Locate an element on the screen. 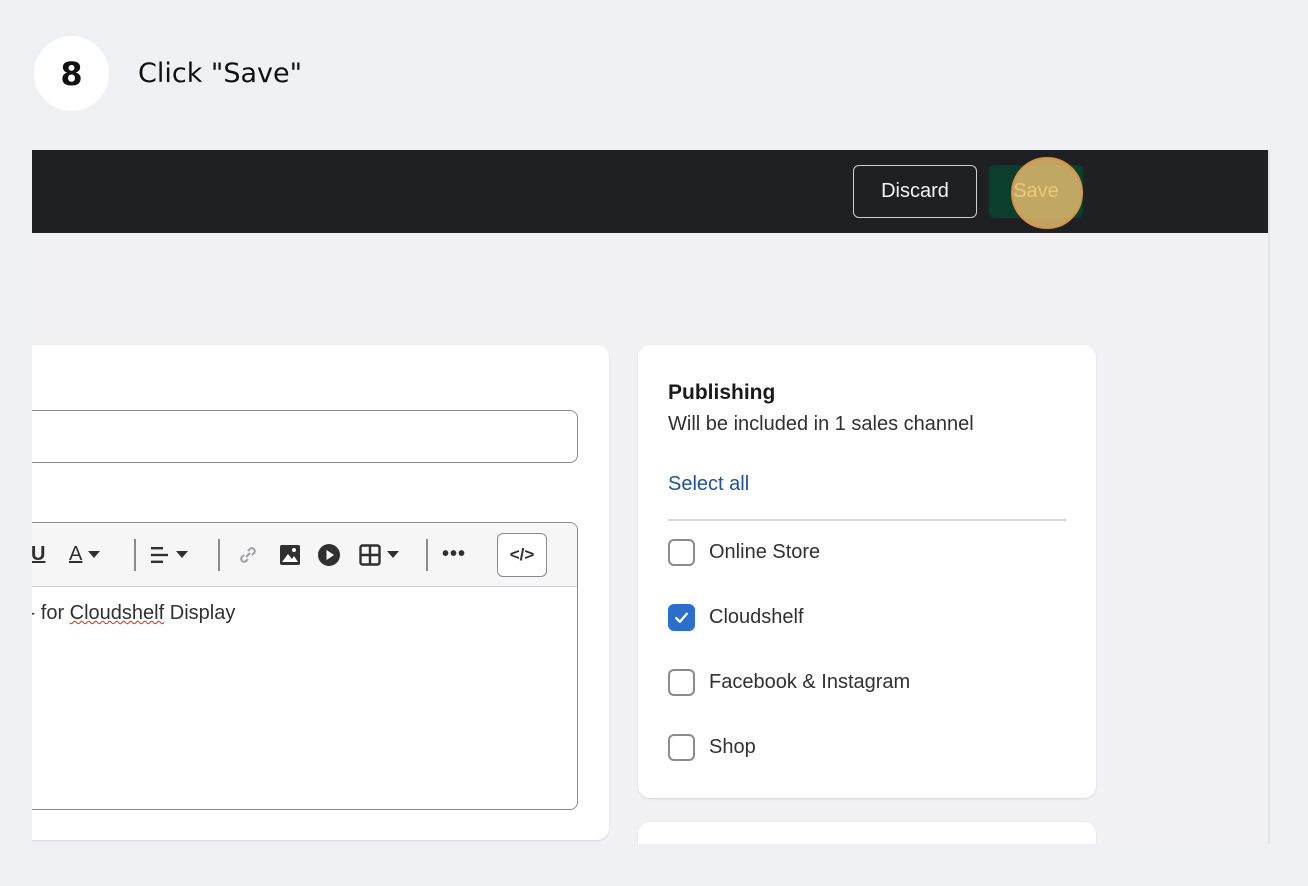 Image resolution: width=1308 pixels, height=886 pixels. publishing-title: Publishing is located at coordinates (722, 392).